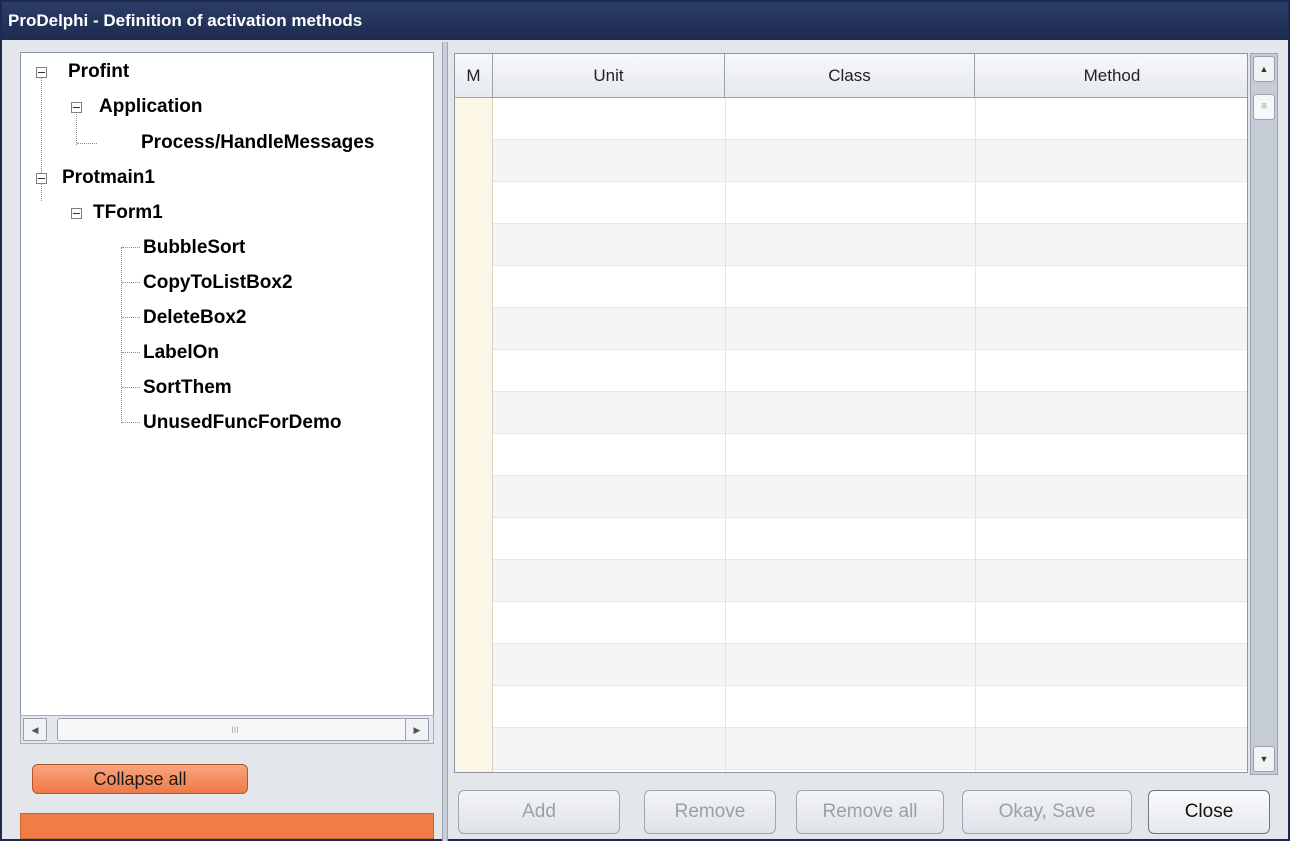 Image resolution: width=1290 pixels, height=841 pixels. What do you see at coordinates (539, 812) in the screenshot?
I see `add-button: Add` at bounding box center [539, 812].